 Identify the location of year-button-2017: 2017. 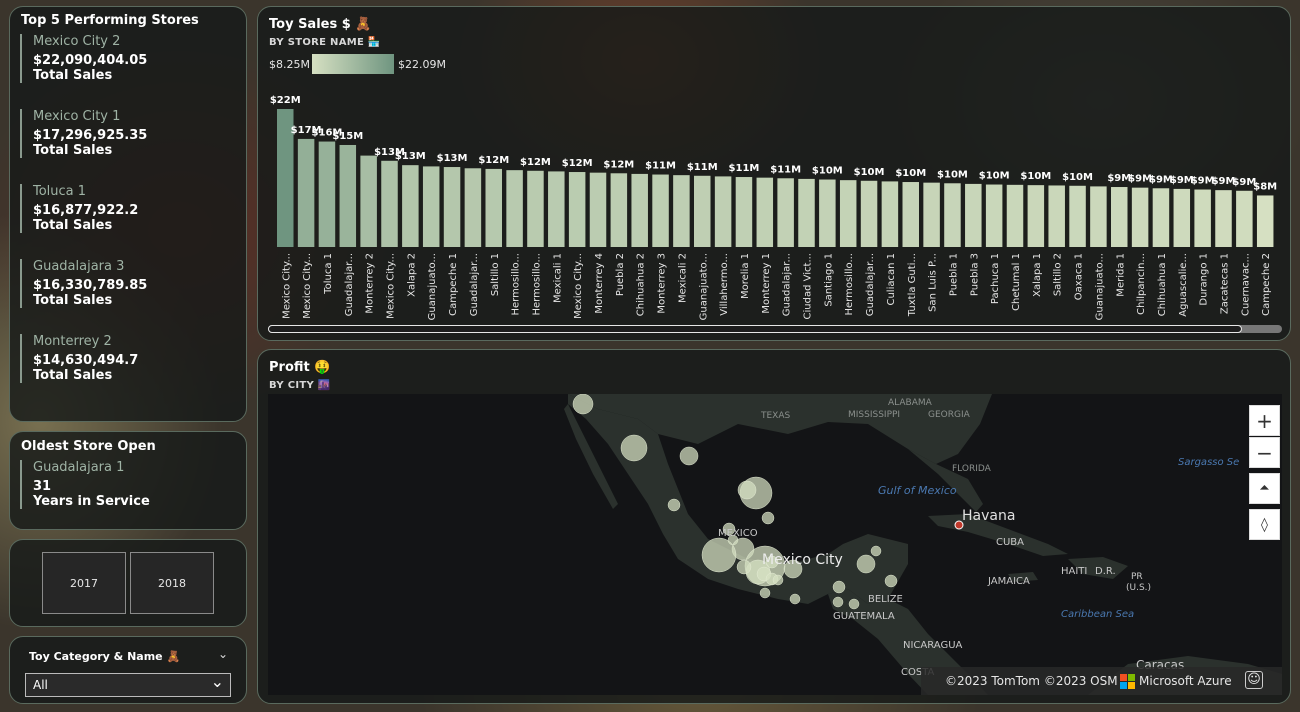
(84, 583).